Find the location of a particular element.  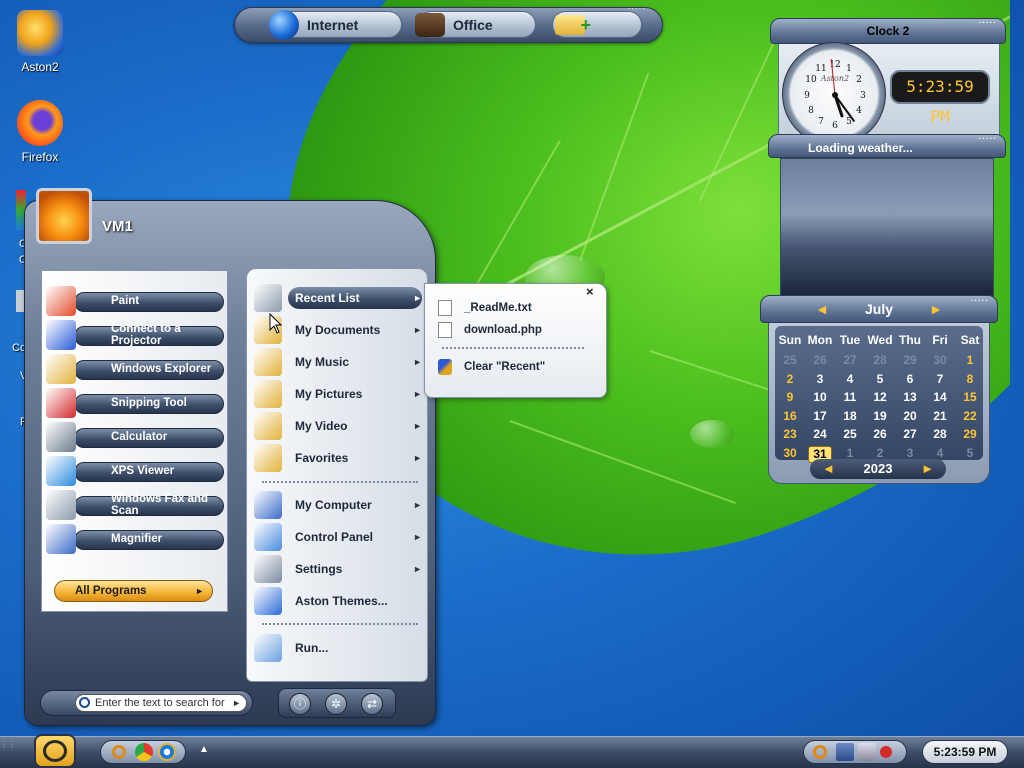

calendar-day: 24 is located at coordinates (820, 434).